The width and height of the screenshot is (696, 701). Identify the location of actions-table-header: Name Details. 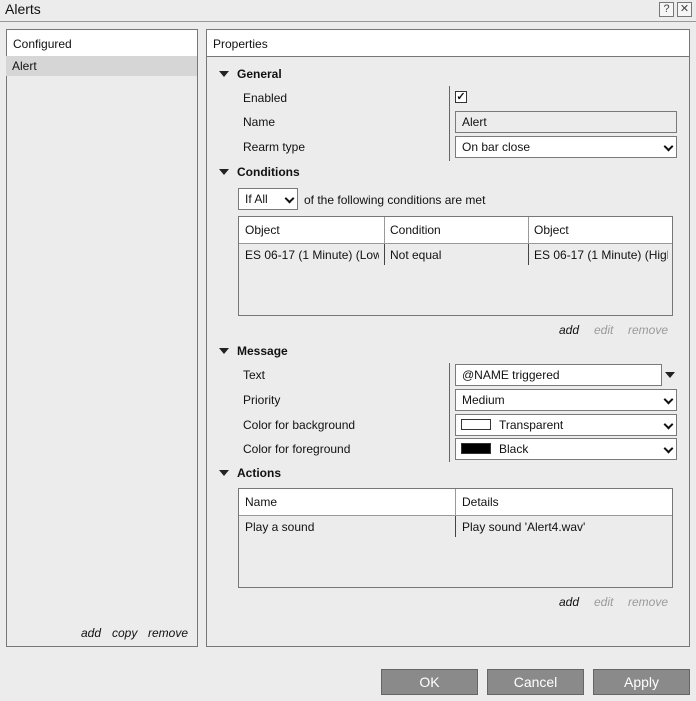
(455, 502).